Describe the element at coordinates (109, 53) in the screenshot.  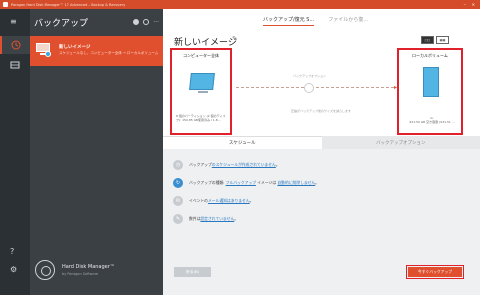
I see `backup-item-desc: スケジュールなし、コンピューター全体 → ローカルボリューム` at that location.